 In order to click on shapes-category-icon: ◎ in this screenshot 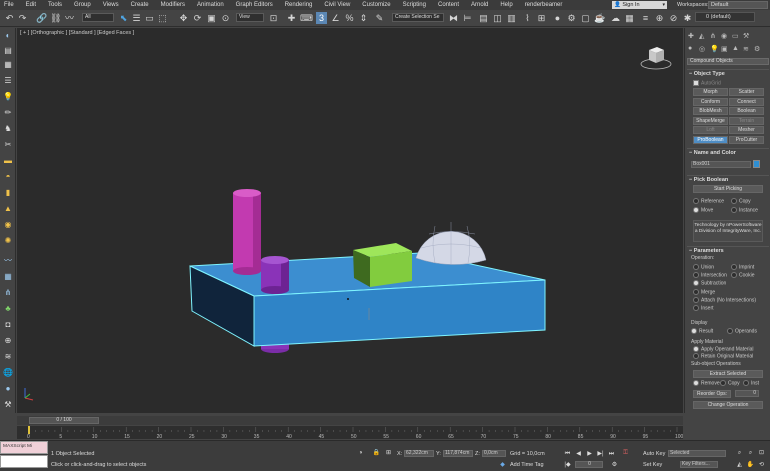, I will do `click(702, 49)`.